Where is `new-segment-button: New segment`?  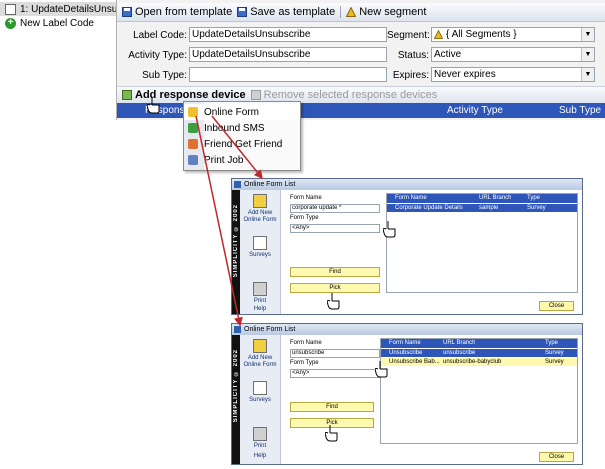
new-segment-button: New segment is located at coordinates (386, 12).